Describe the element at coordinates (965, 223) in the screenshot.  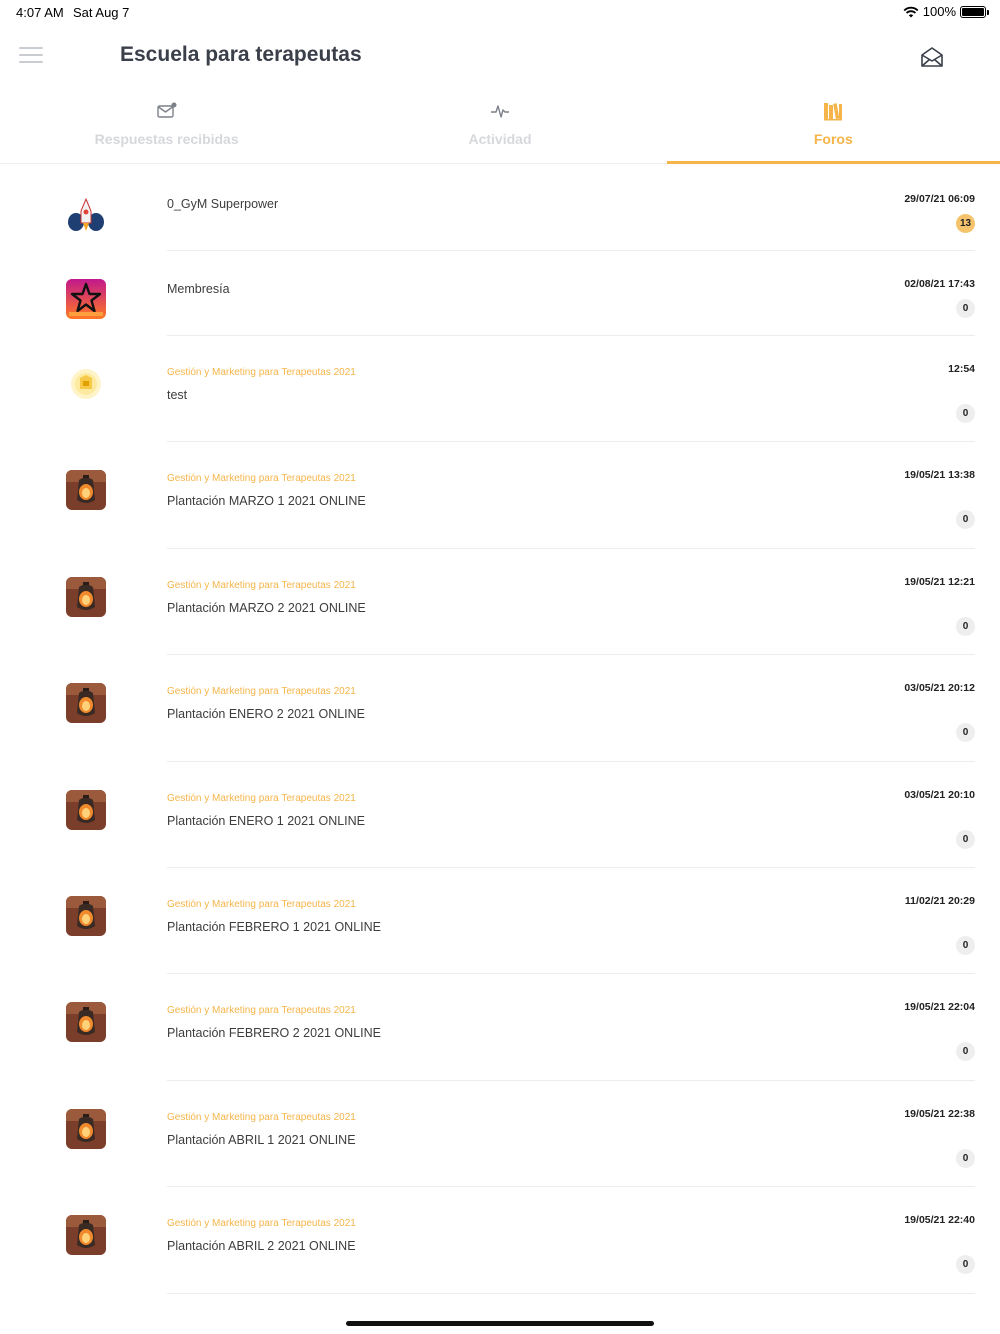
I see `count-badge: 13` at that location.